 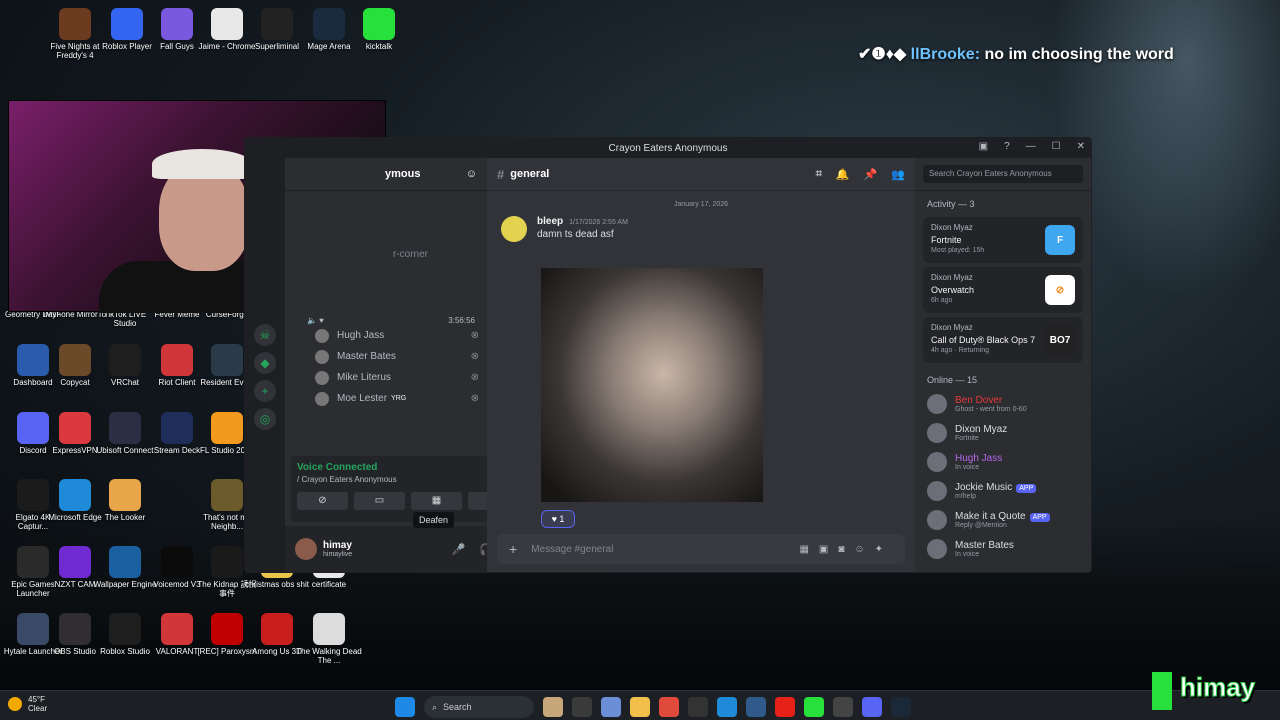 What do you see at coordinates (265, 391) in the screenshot?
I see `add-server-icon: +` at bounding box center [265, 391].